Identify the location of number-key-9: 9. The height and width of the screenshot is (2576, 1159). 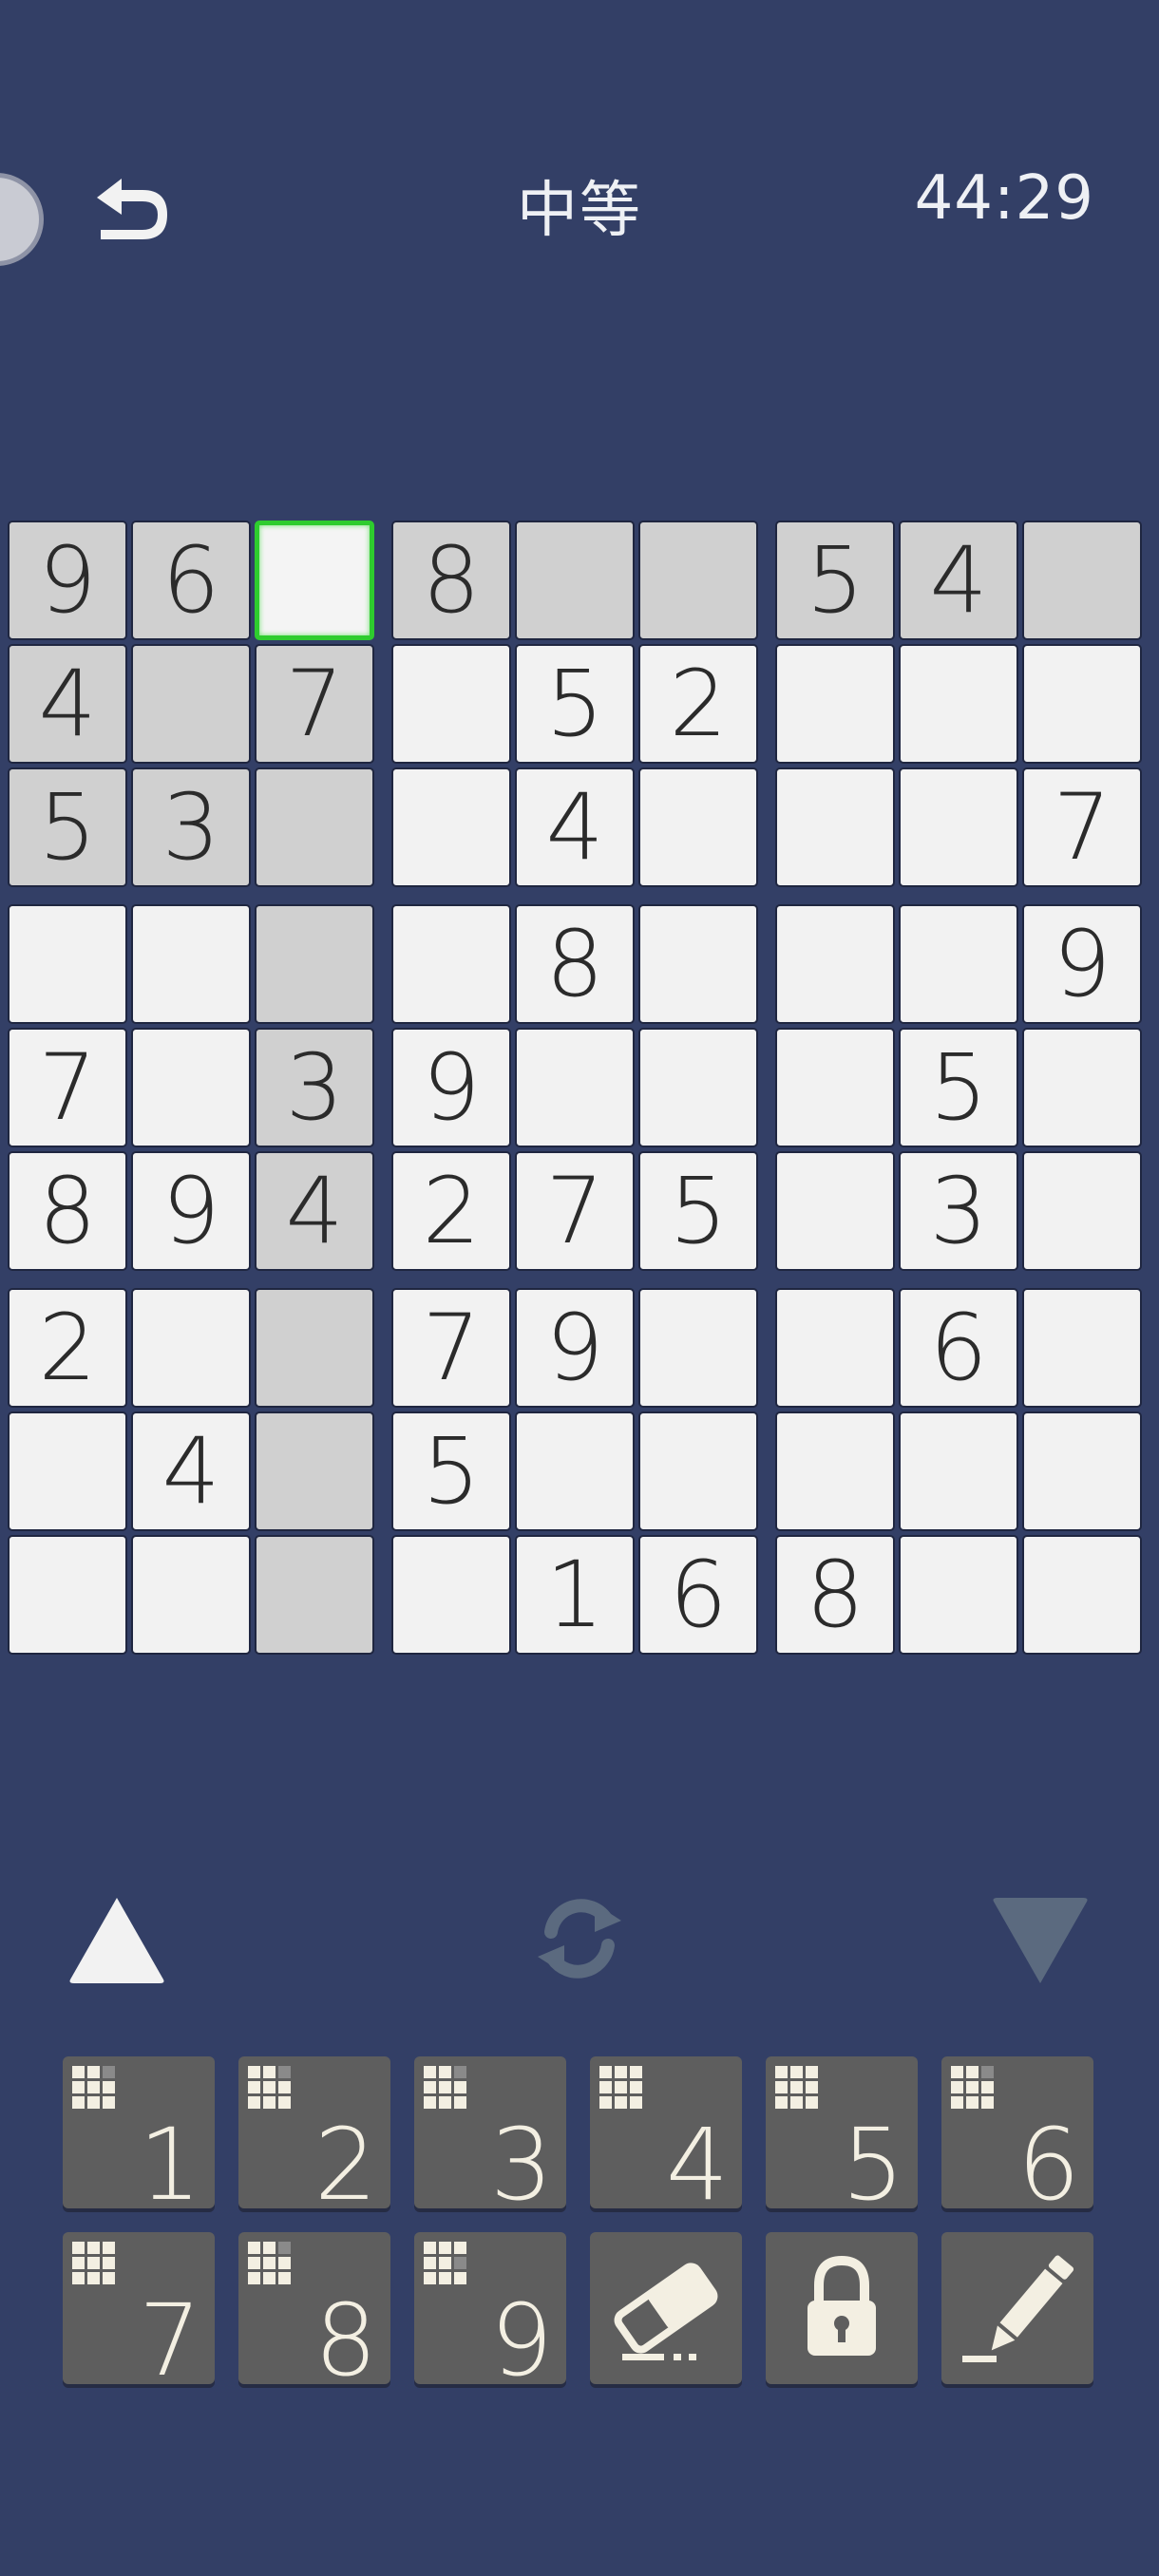
(490, 2311).